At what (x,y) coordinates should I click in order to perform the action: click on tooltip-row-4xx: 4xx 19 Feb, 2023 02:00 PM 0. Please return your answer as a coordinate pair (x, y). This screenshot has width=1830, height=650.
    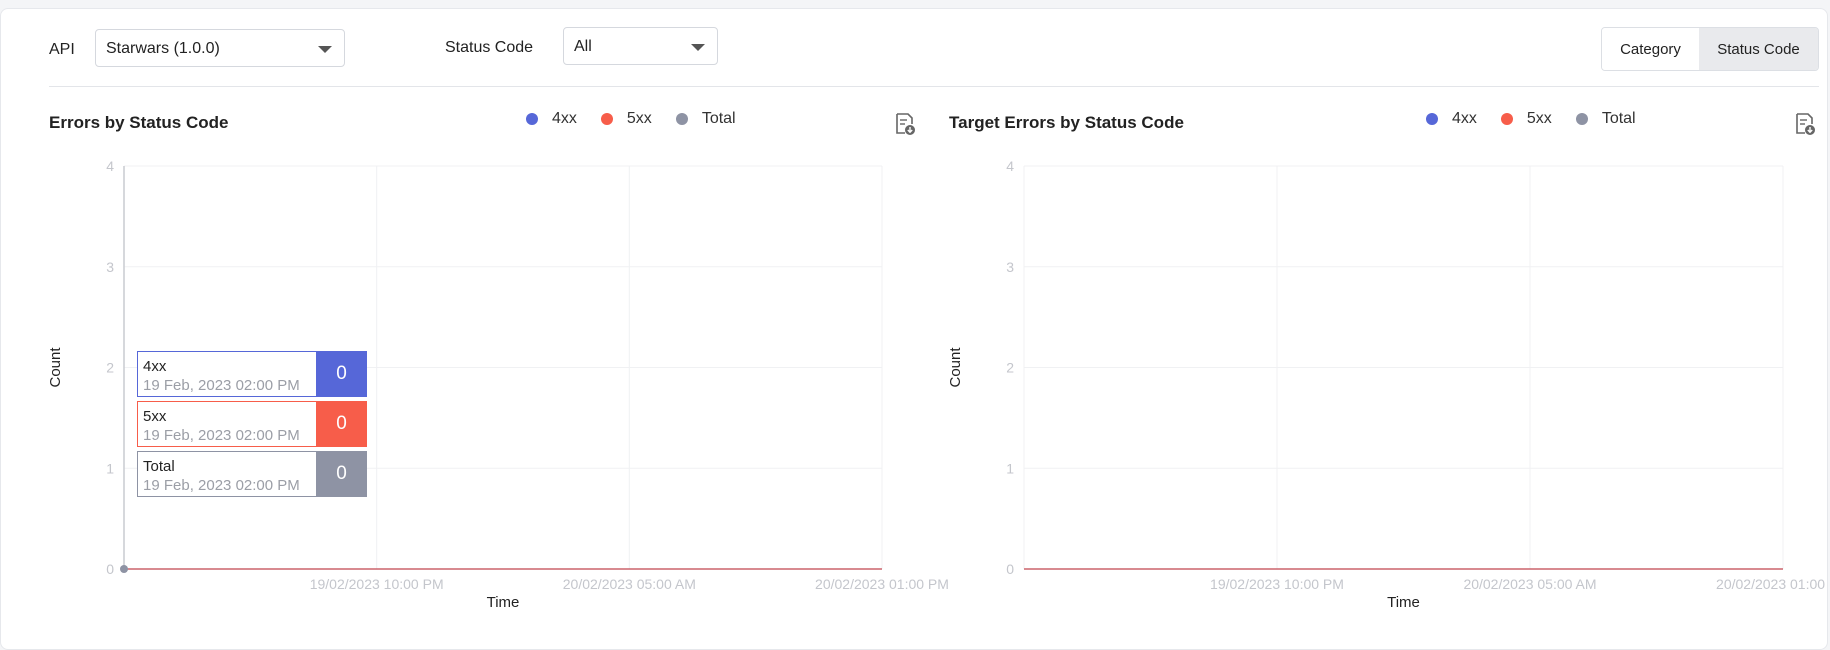
    Looking at the image, I should click on (252, 374).